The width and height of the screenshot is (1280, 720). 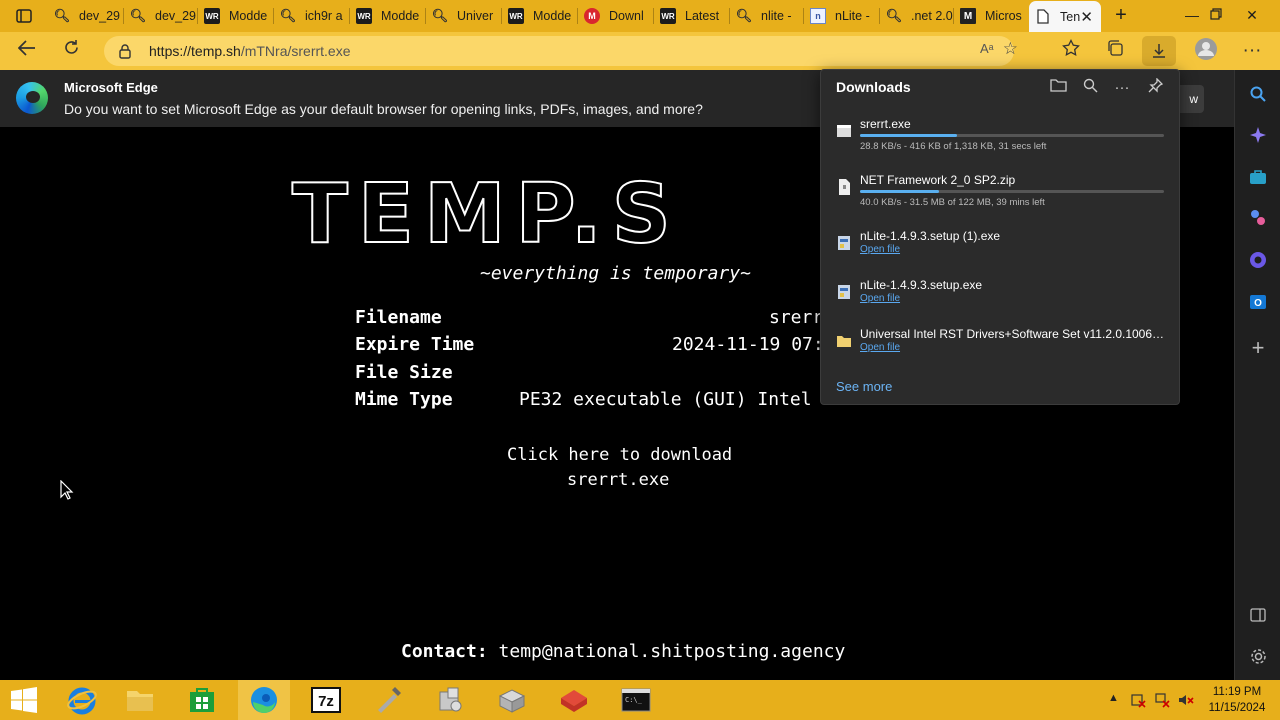 What do you see at coordinates (1115, 48) in the screenshot?
I see `collections-icon` at bounding box center [1115, 48].